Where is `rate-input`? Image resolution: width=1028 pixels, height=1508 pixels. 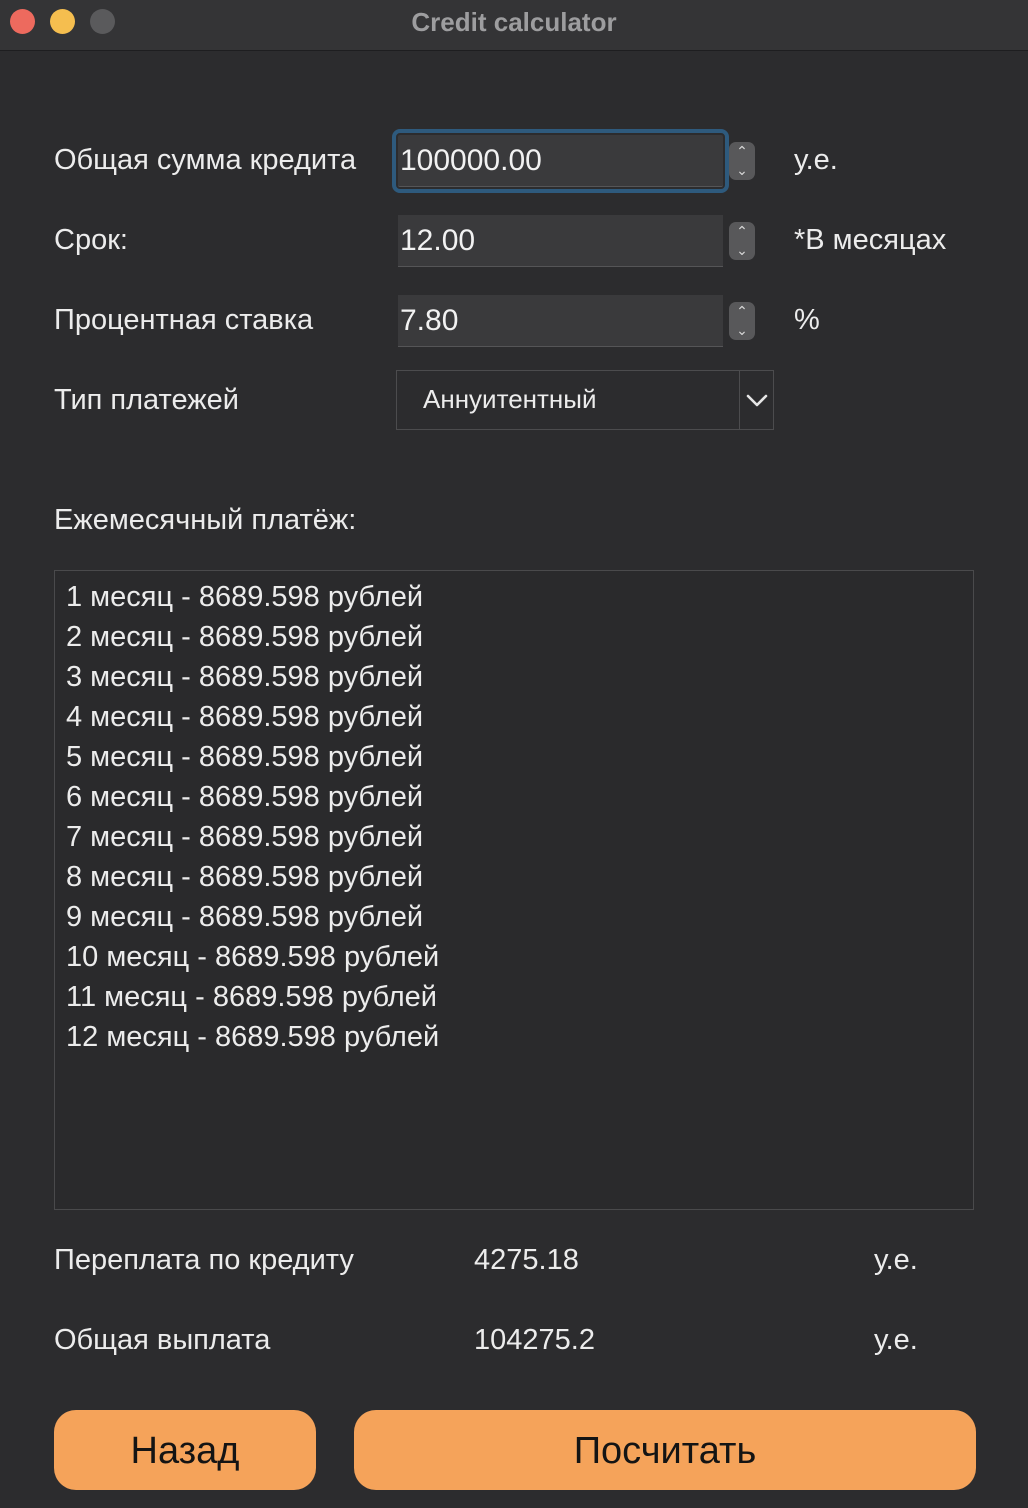
rate-input is located at coordinates (560, 320).